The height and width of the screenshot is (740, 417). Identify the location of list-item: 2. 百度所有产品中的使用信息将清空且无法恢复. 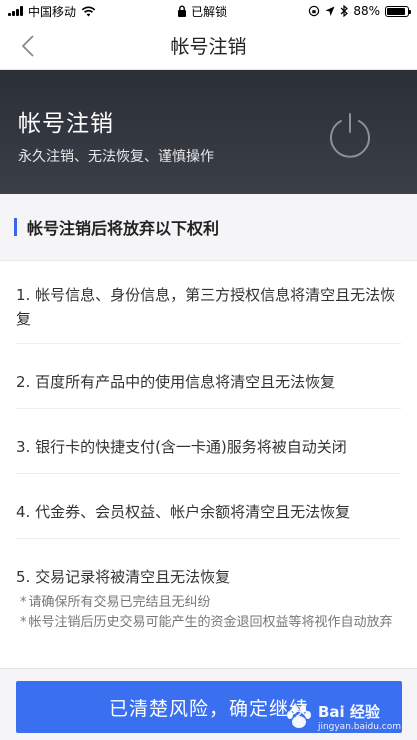
(208, 376).